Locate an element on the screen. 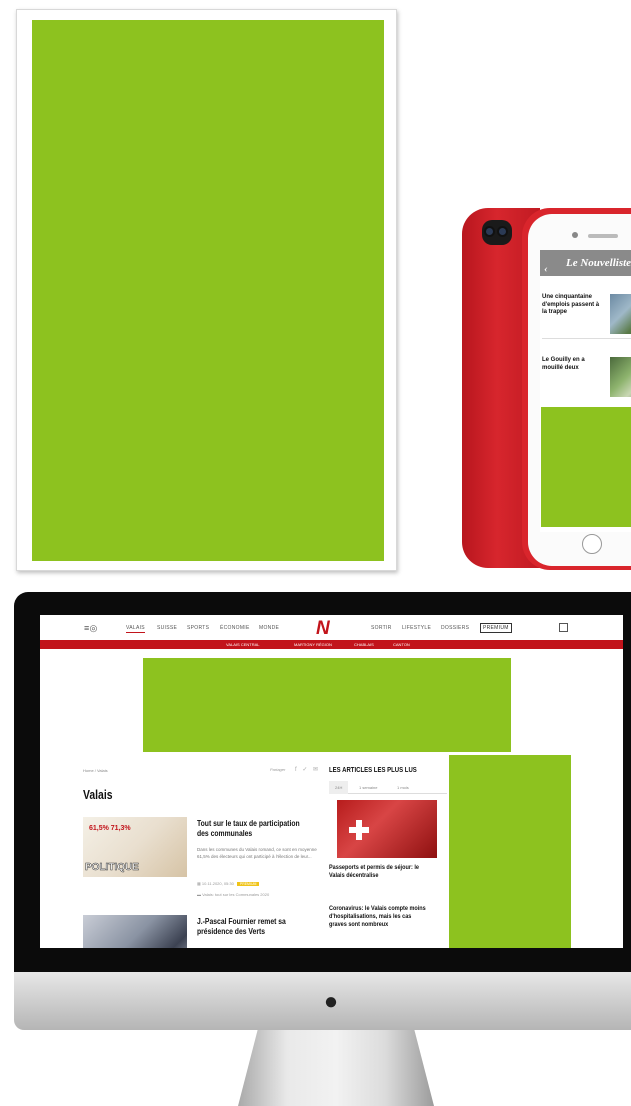 The height and width of the screenshot is (1106, 631). tab-month: 1 mois is located at coordinates (403, 787).